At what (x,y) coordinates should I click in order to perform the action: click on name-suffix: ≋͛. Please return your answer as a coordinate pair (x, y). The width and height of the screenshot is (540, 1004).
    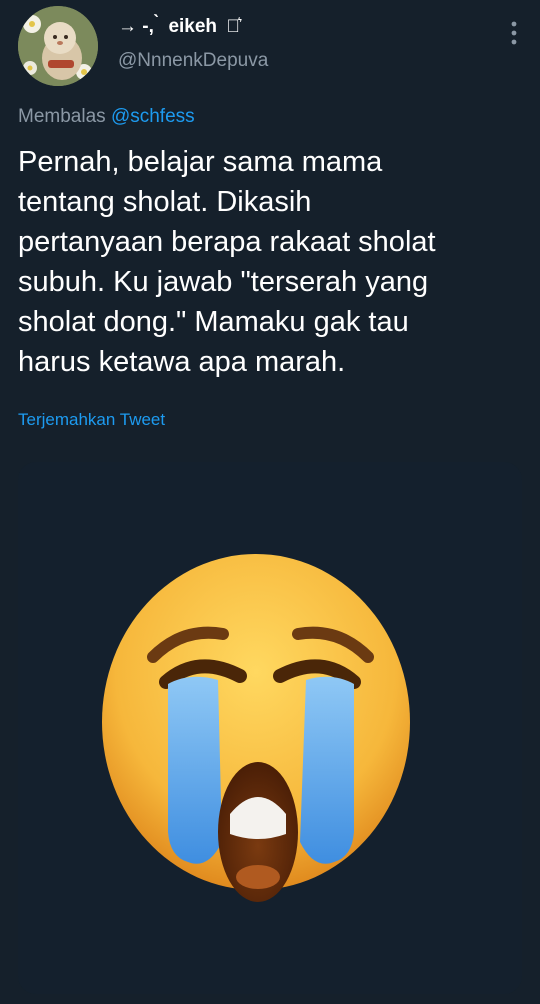
    Looking at the image, I should click on (233, 26).